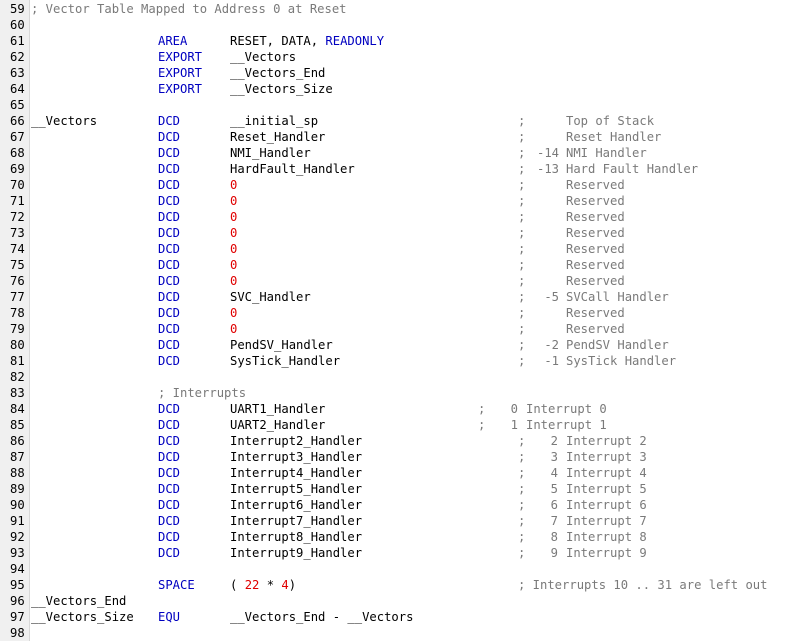 This screenshot has height=641, width=800. I want to click on vector-description: Top of Stack, so click(610, 121).